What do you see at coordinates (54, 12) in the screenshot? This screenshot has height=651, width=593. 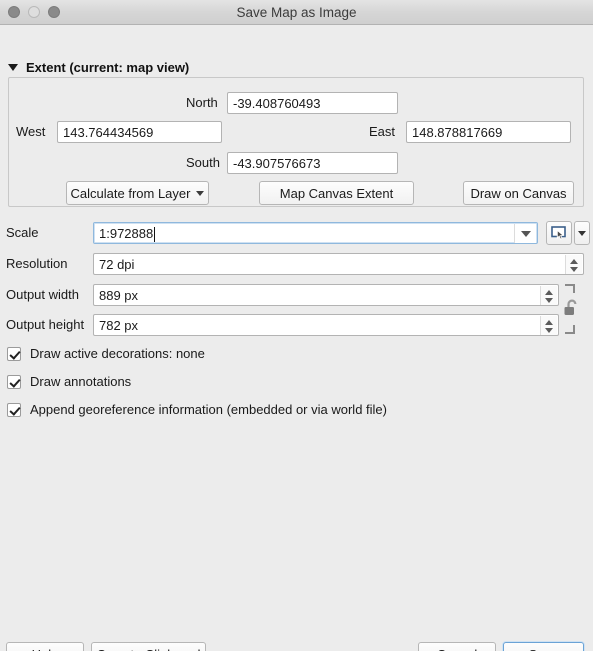 I see `zoom-window-button` at bounding box center [54, 12].